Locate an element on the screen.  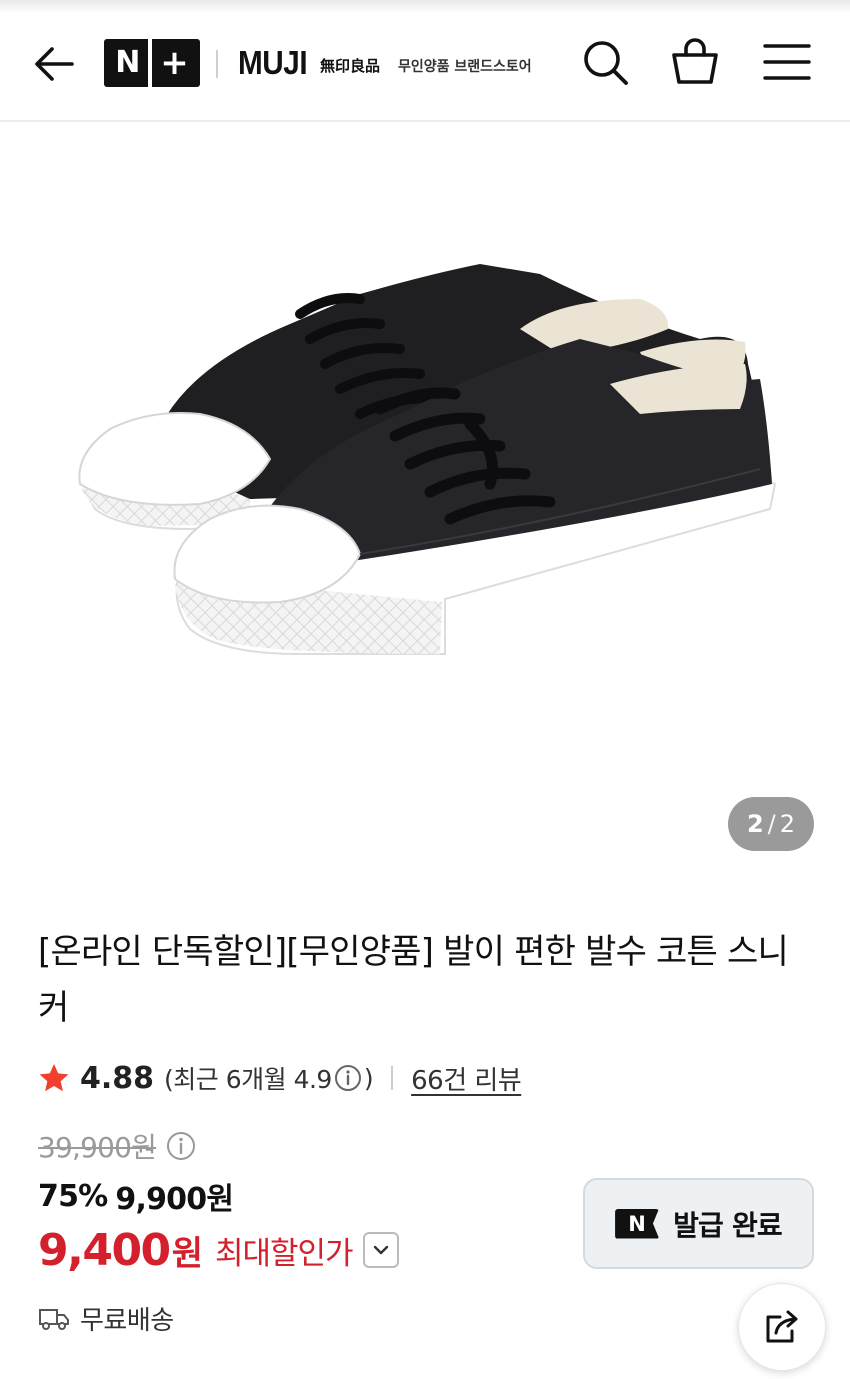
cart-button is located at coordinates (695, 62).